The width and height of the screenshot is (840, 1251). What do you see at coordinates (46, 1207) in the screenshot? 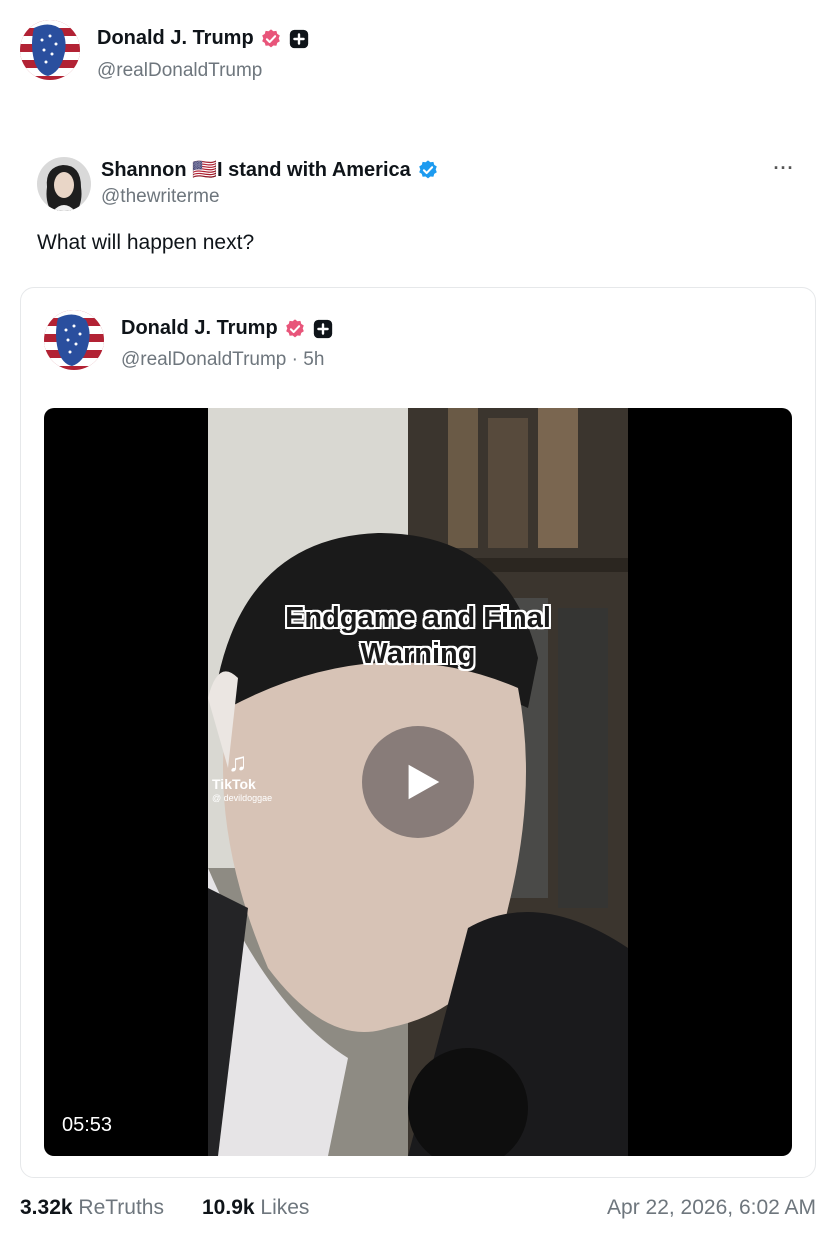
I see `retruths-count: 3.32k` at bounding box center [46, 1207].